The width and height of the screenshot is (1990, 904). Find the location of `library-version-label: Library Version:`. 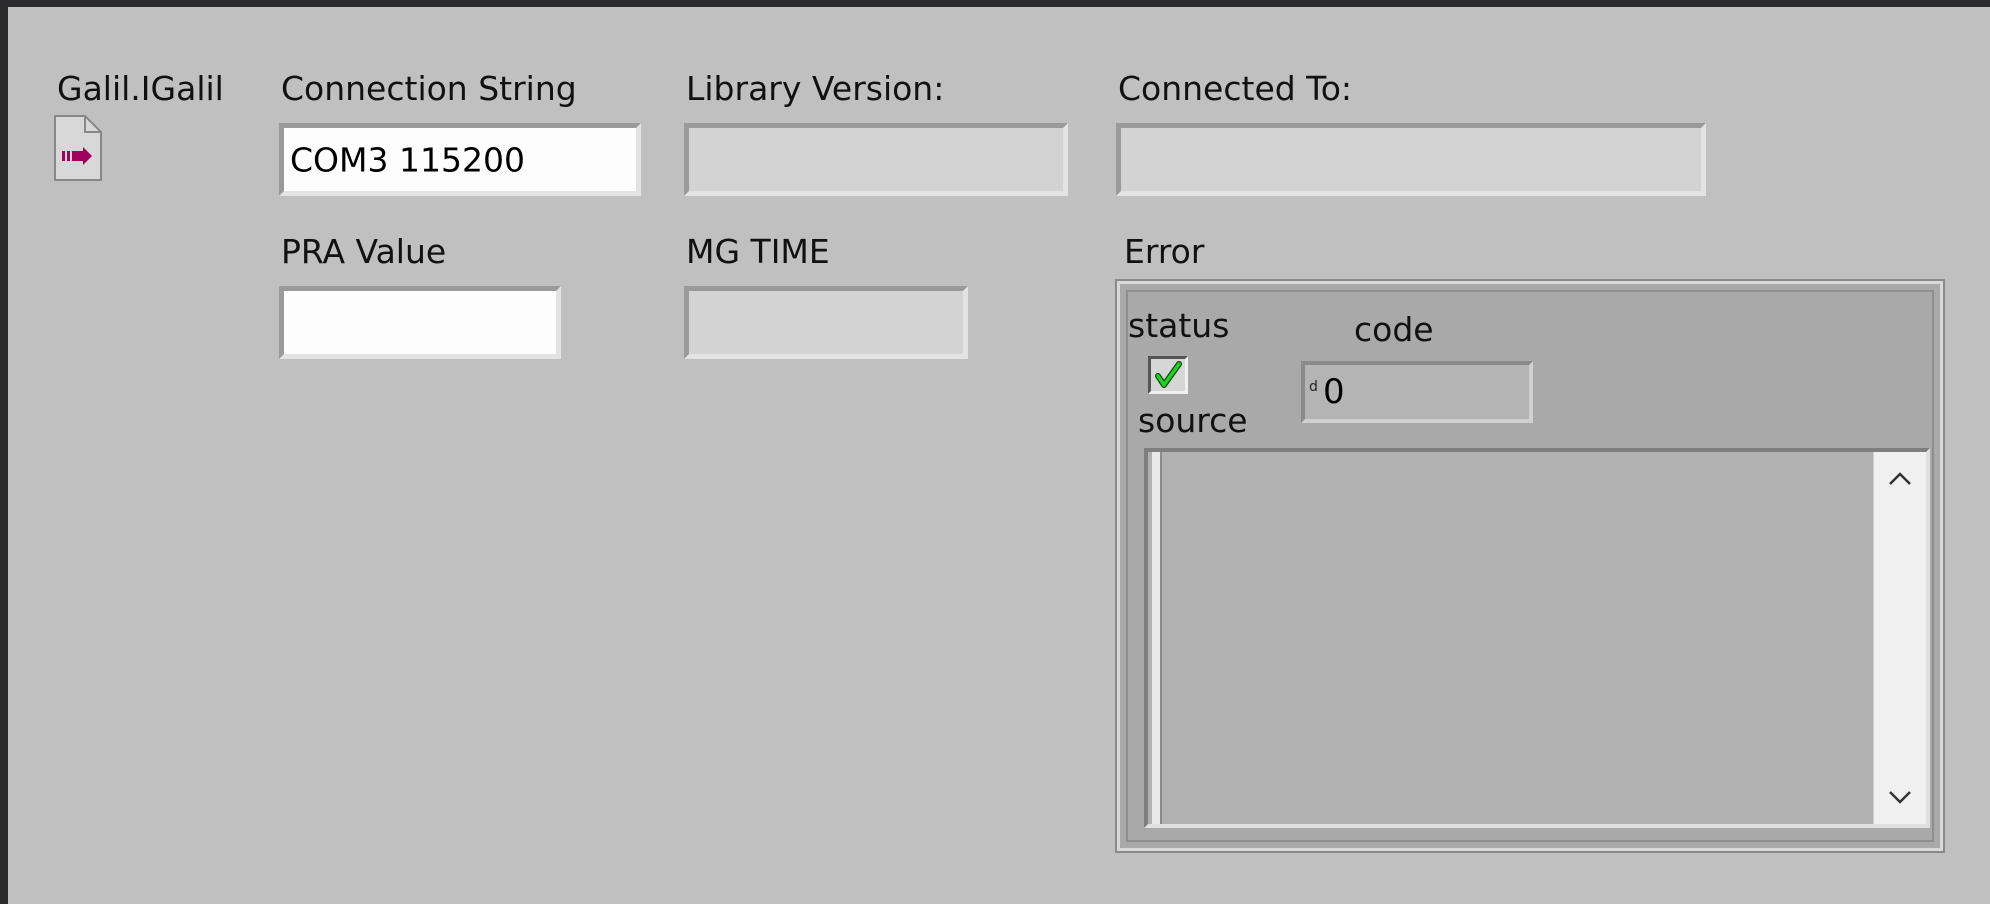

library-version-label: Library Version: is located at coordinates (815, 88).